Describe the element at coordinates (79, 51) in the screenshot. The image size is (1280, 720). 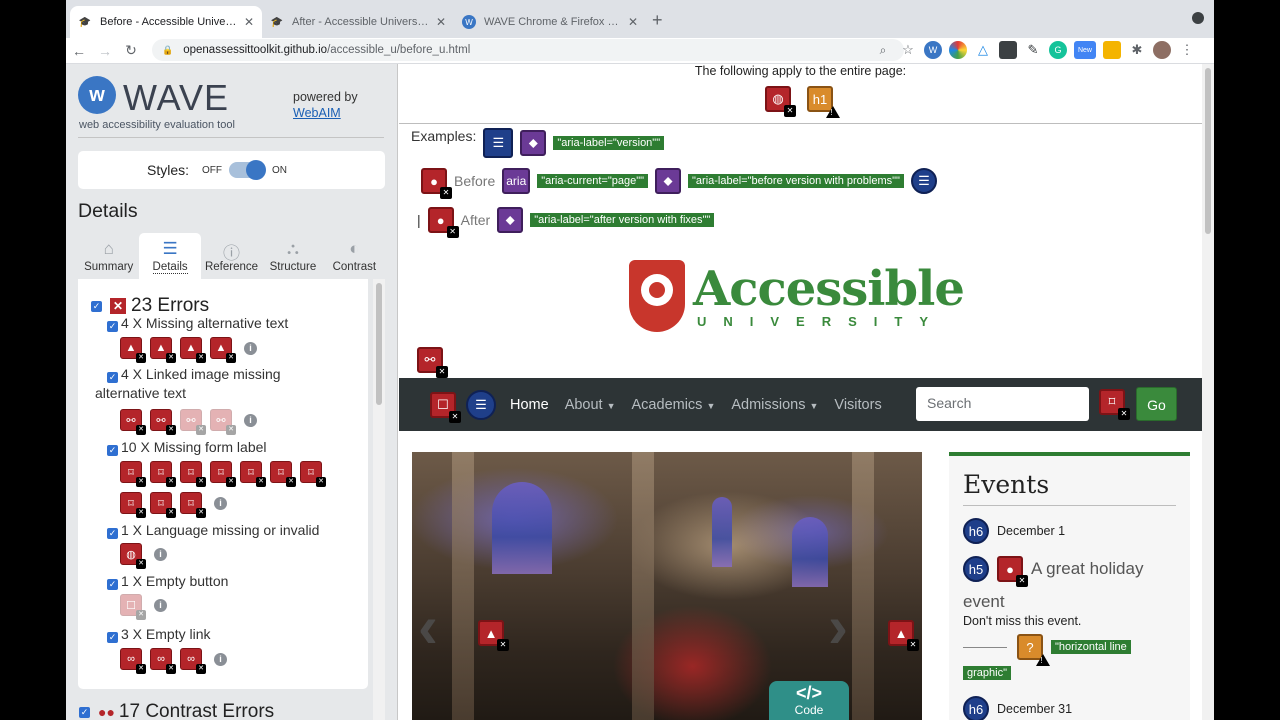
I see `back-icon: ←` at that location.